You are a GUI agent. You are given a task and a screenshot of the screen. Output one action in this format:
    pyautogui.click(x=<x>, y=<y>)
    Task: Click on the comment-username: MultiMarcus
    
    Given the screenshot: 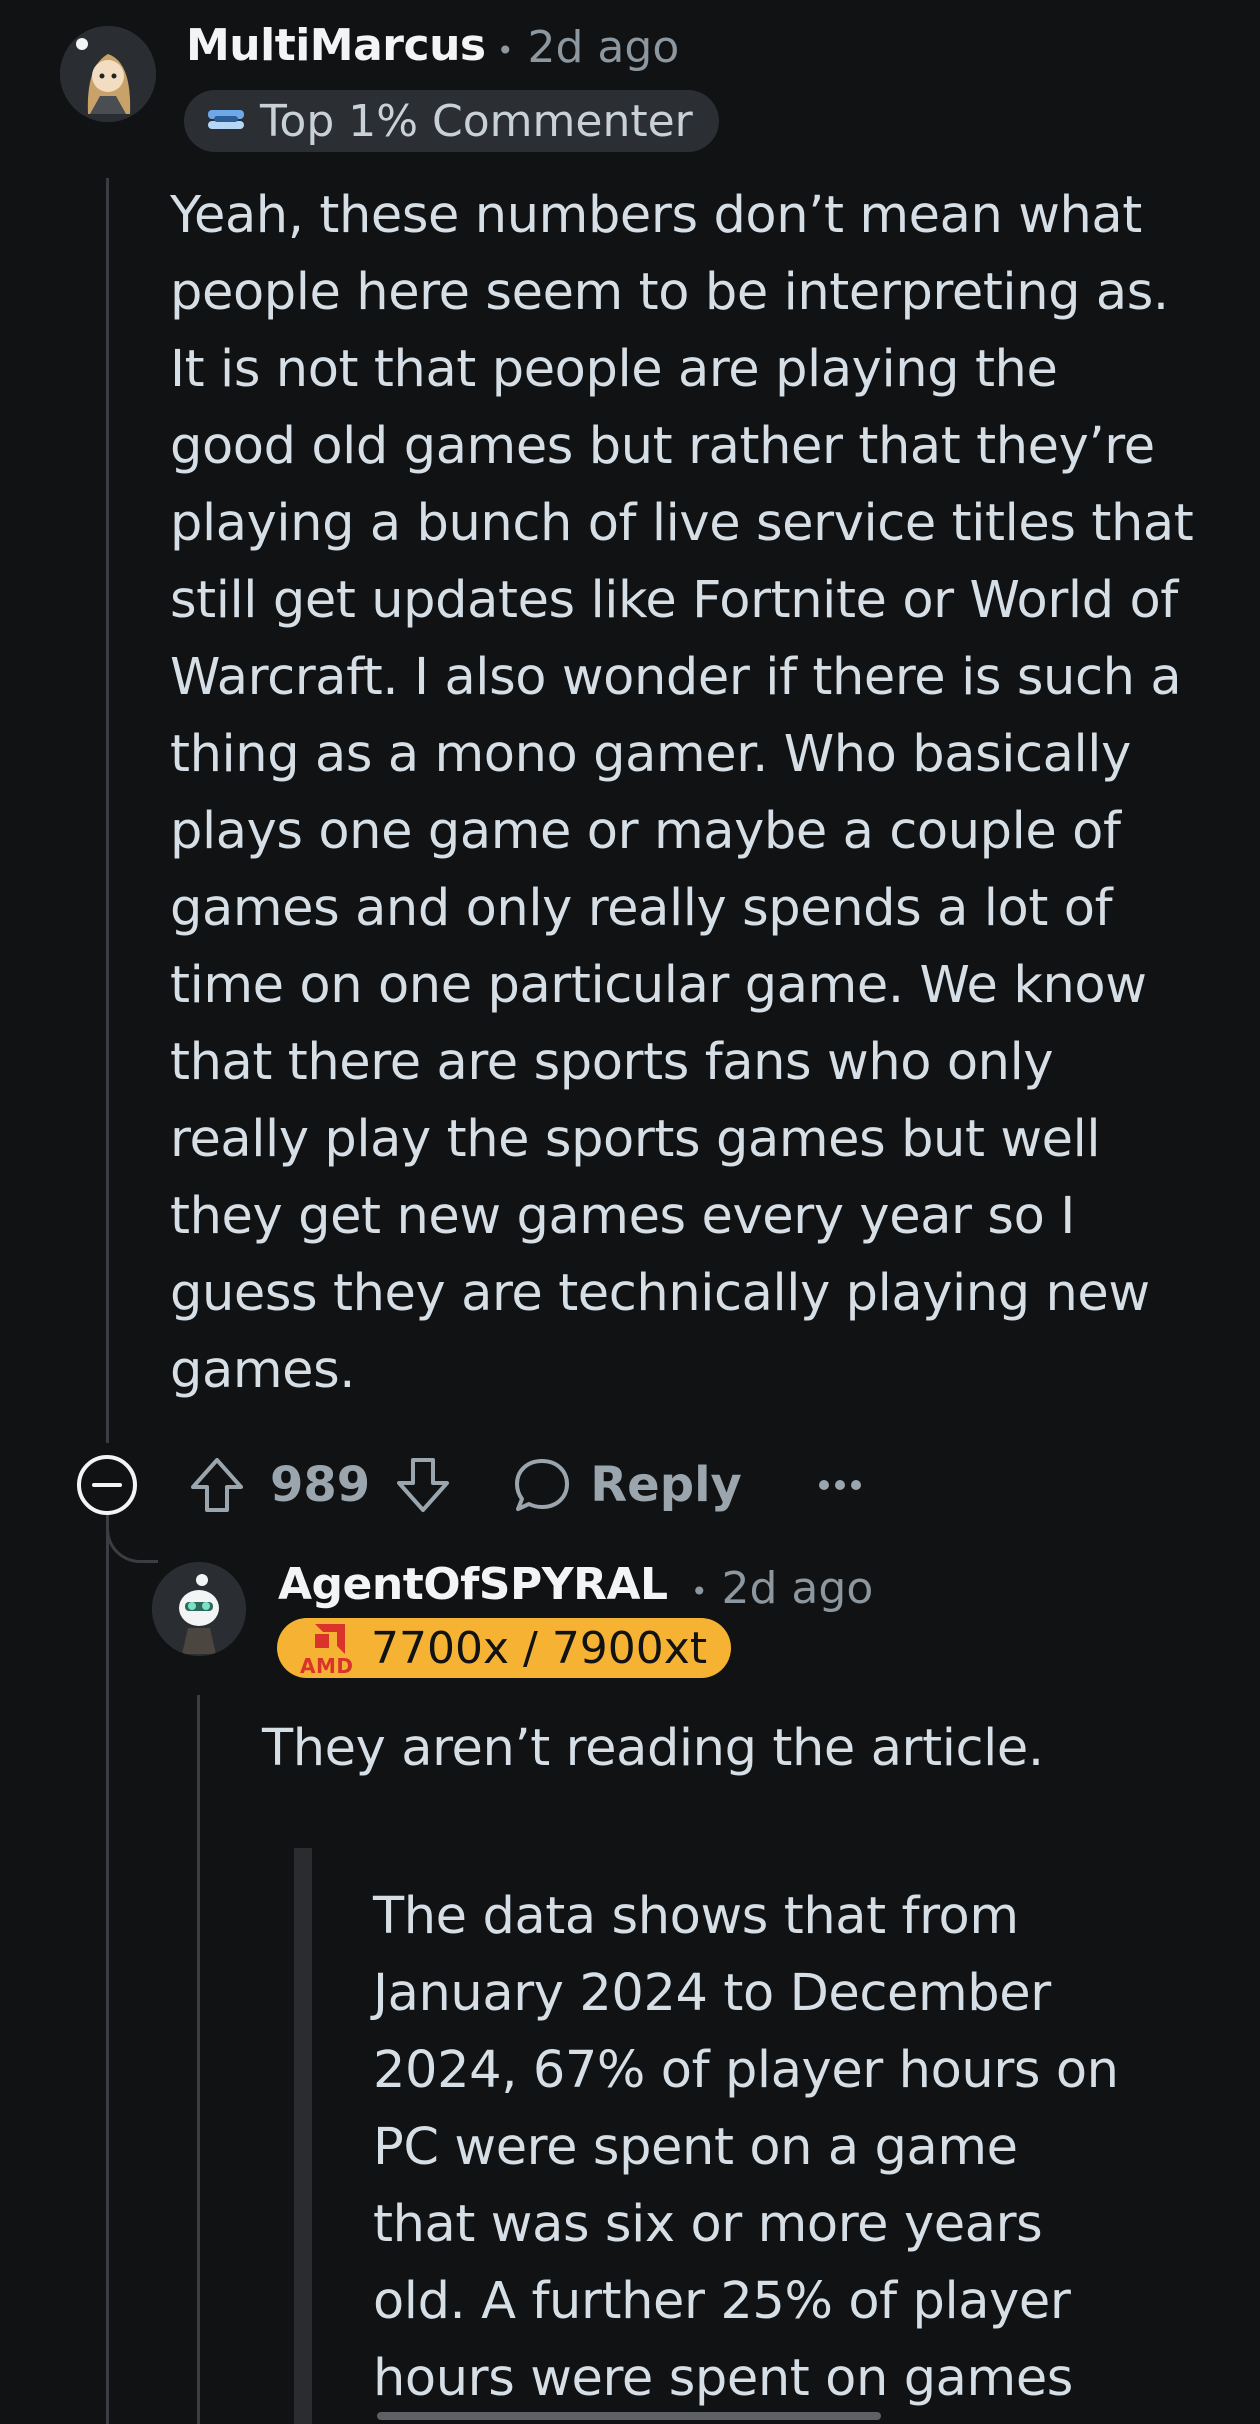 What is the action you would take?
    pyautogui.click(x=336, y=45)
    